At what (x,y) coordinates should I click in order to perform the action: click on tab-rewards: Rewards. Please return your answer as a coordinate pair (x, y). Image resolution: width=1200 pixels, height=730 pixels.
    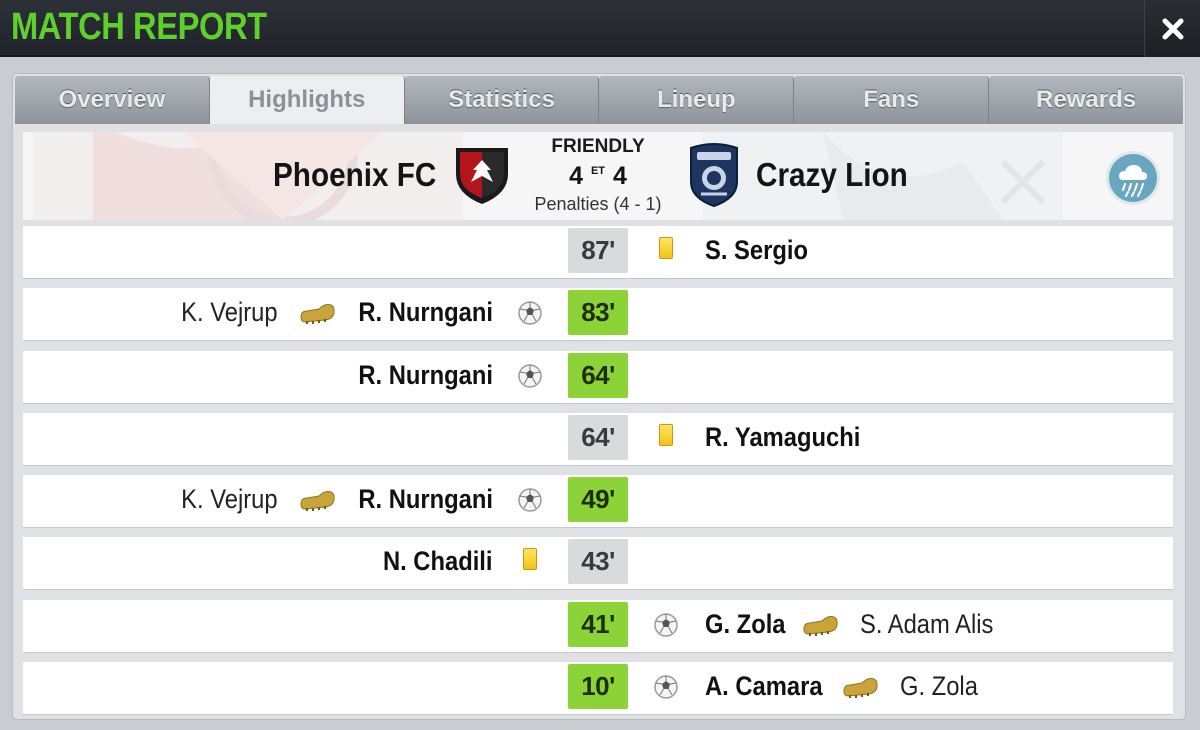
    Looking at the image, I should click on (1086, 100).